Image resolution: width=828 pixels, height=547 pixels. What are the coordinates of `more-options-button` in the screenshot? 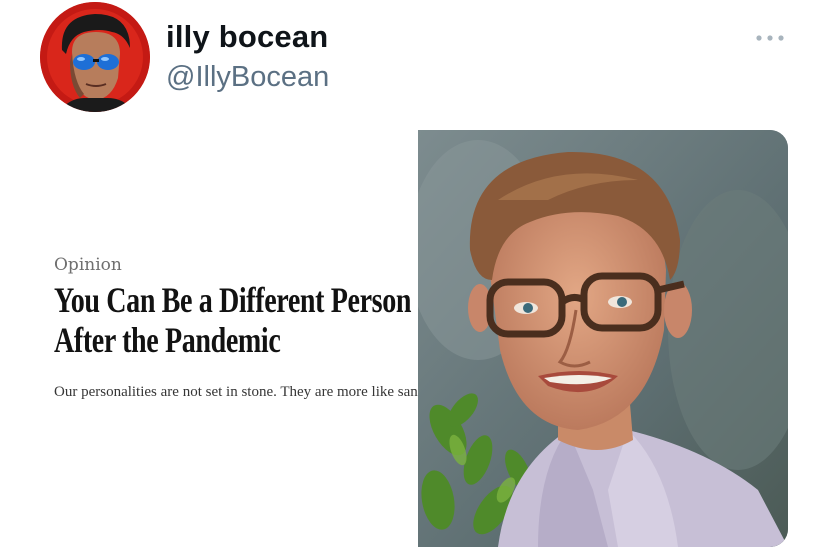 It's located at (770, 38).